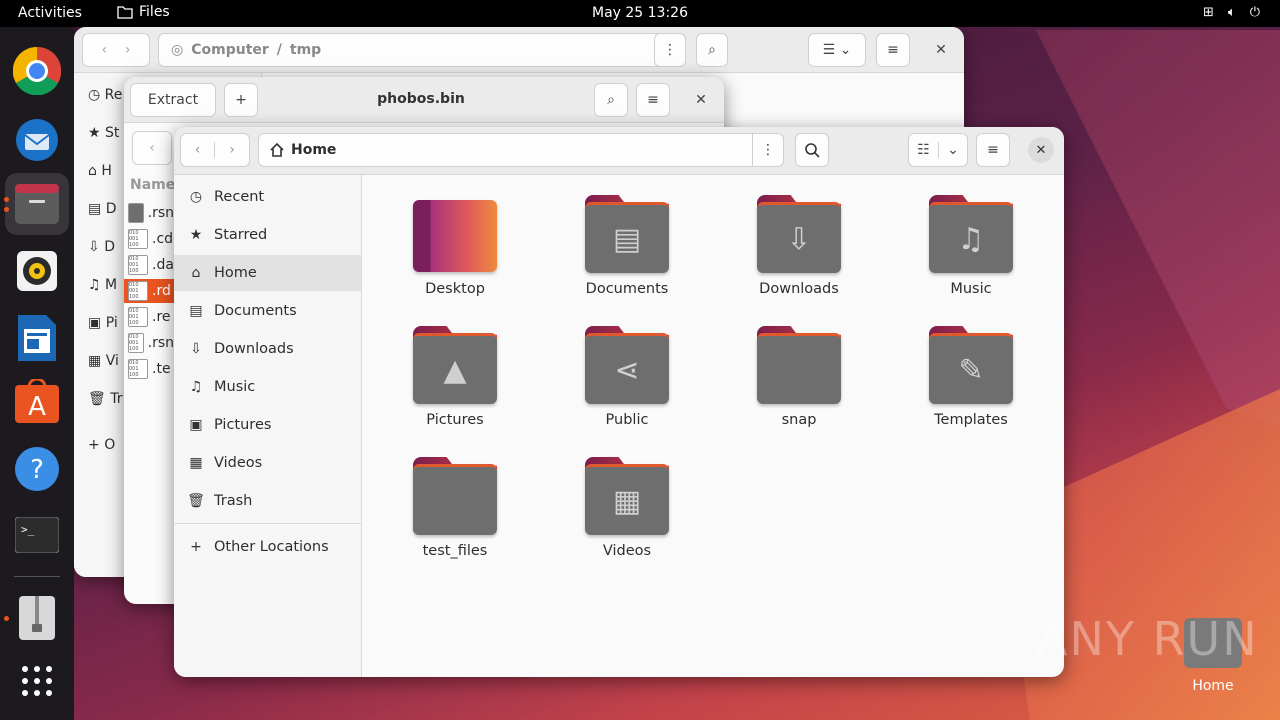 This screenshot has height=720, width=1280. What do you see at coordinates (37, 401) in the screenshot?
I see `app-center-launcher: A` at bounding box center [37, 401].